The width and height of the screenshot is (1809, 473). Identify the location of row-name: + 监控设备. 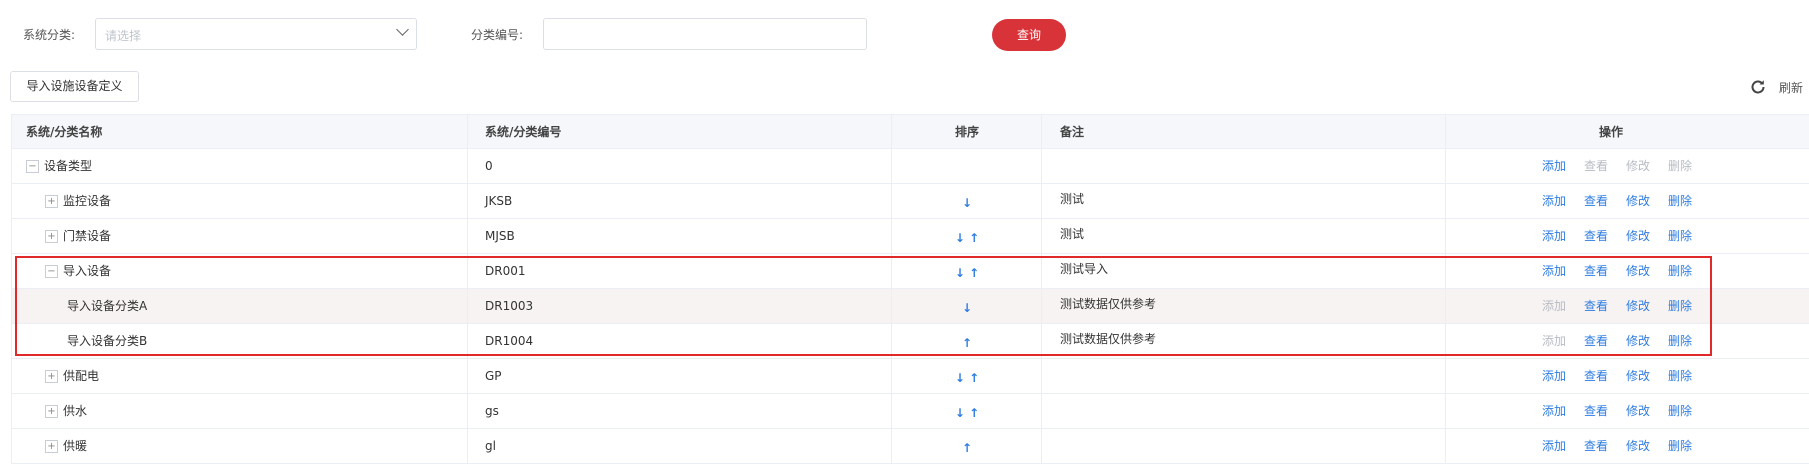
(78, 201).